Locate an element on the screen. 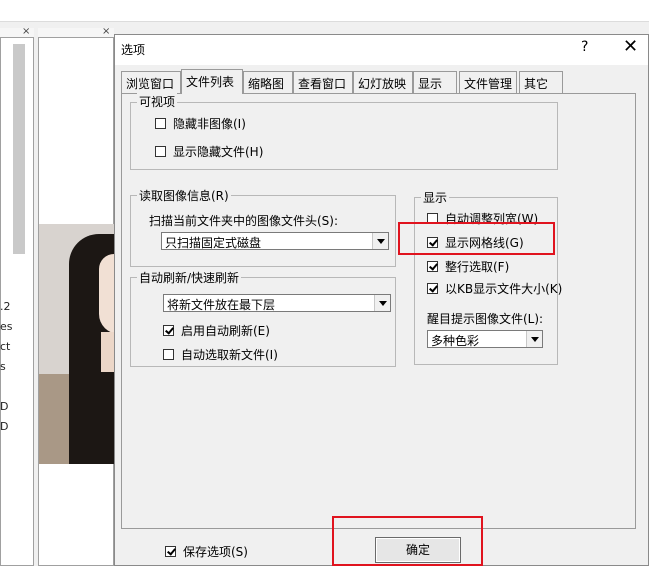 Image resolution: width=649 pixels, height=566 pixels. side-text: ct is located at coordinates (5, 346).